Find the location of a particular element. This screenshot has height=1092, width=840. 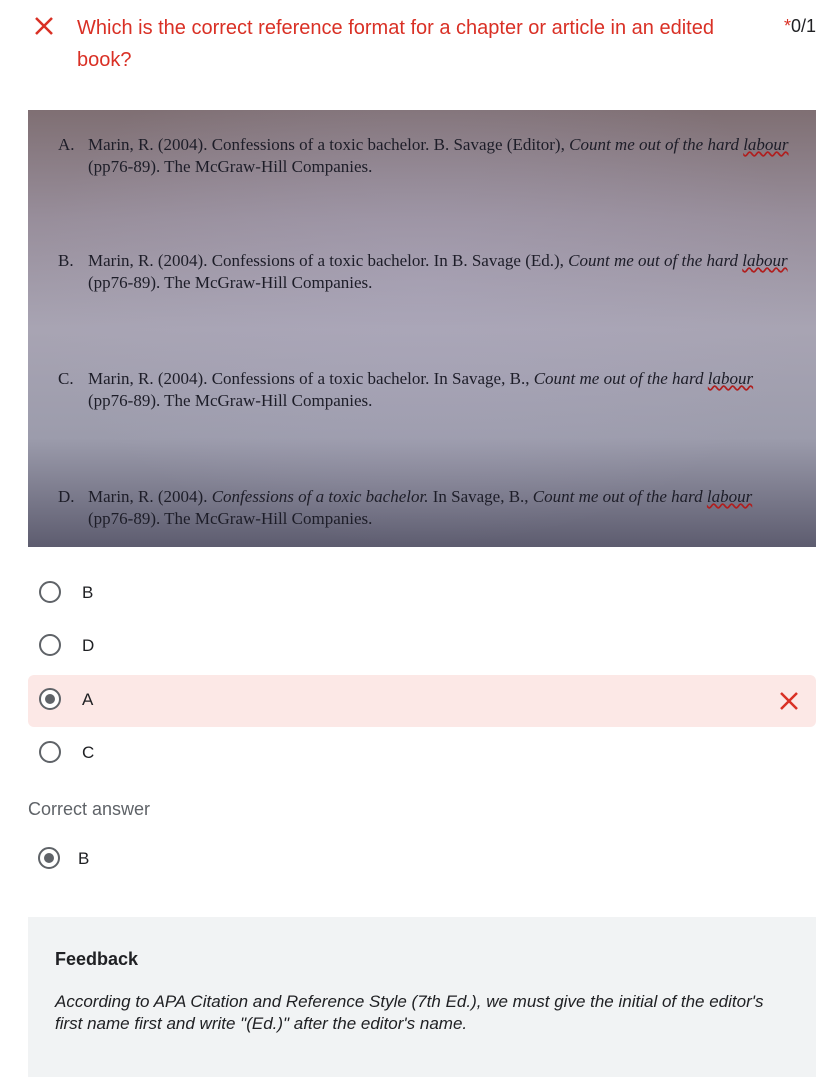

option-label: A is located at coordinates (88, 699).